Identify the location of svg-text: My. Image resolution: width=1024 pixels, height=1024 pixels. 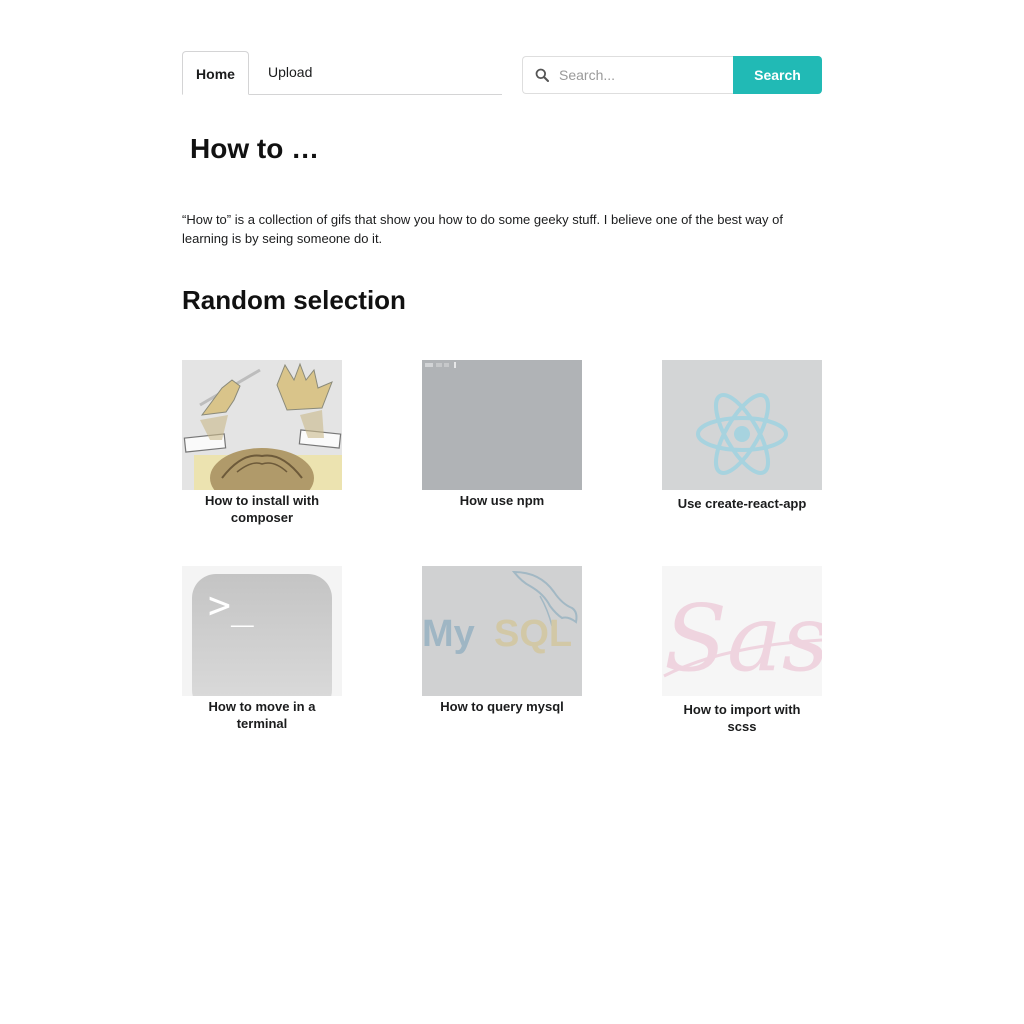
(448, 634).